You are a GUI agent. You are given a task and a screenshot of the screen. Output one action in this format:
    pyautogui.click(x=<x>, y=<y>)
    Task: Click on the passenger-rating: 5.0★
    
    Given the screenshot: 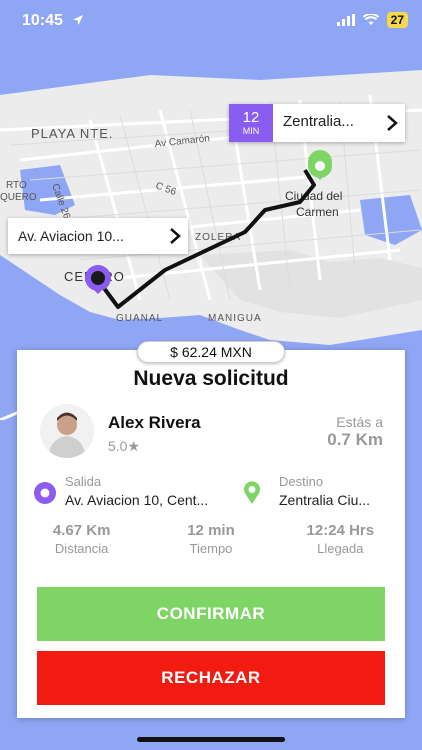 What is the action you would take?
    pyautogui.click(x=124, y=446)
    